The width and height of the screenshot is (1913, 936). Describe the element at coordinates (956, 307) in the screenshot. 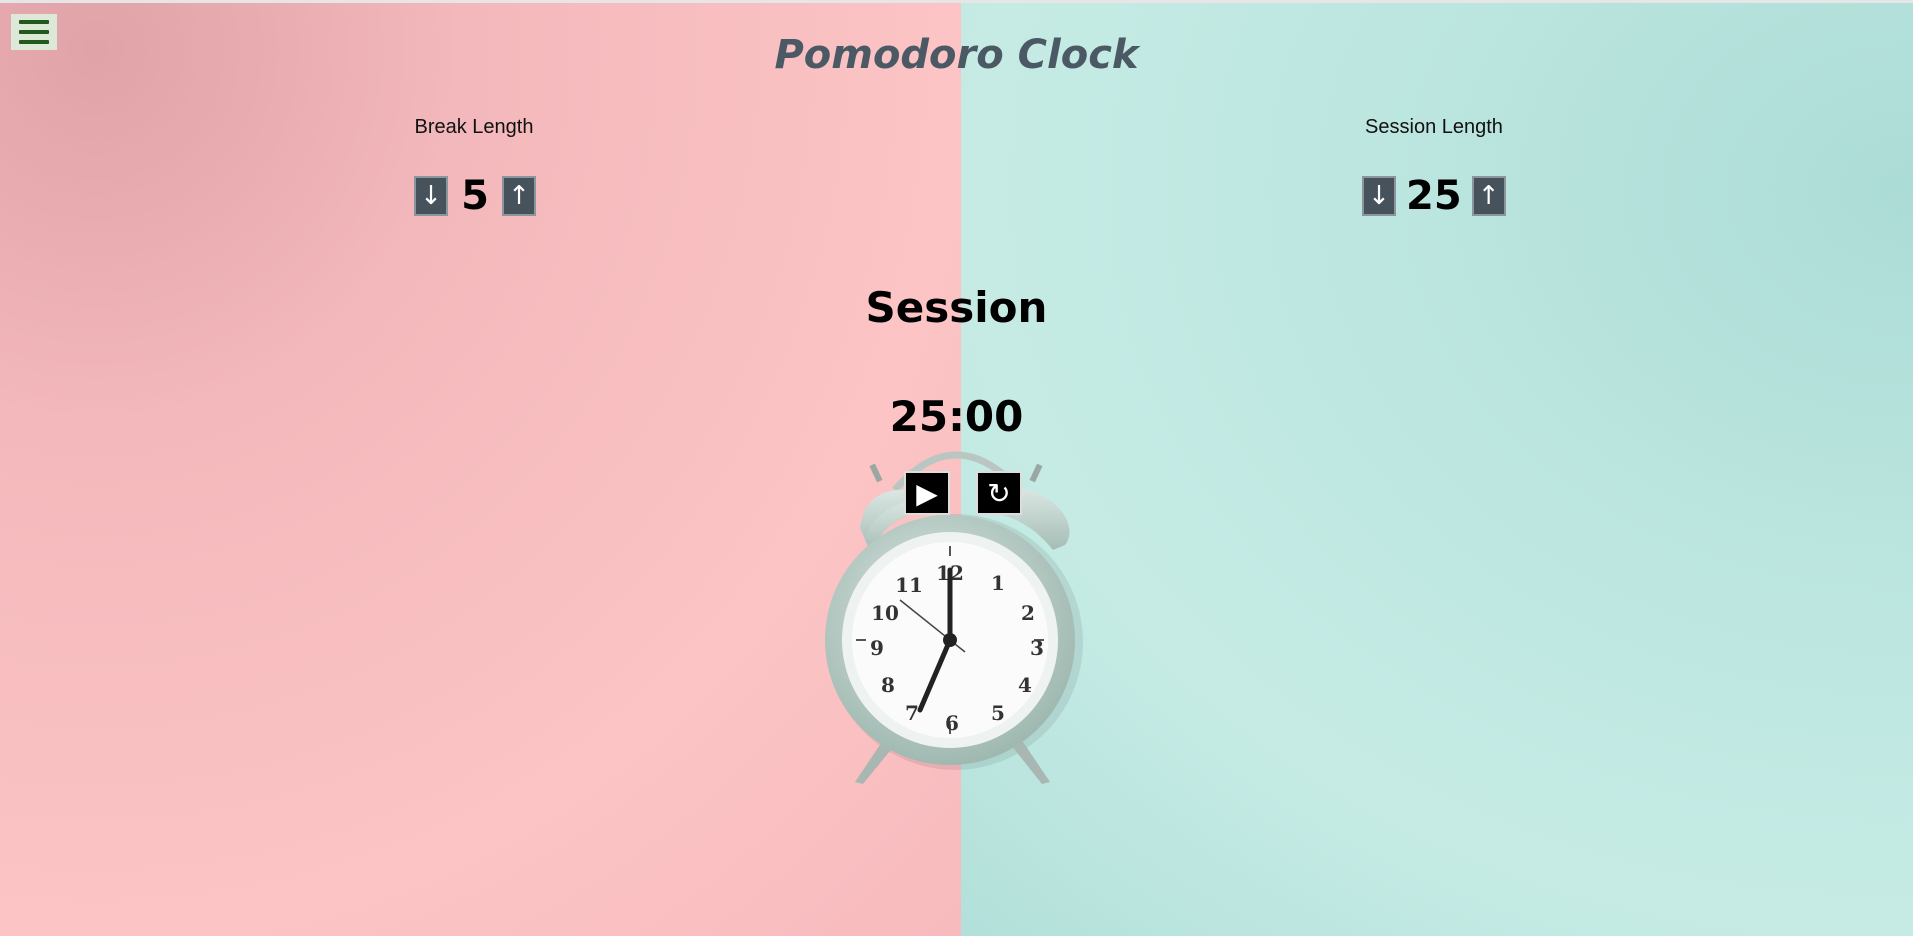

I see `timer-label: Session` at that location.